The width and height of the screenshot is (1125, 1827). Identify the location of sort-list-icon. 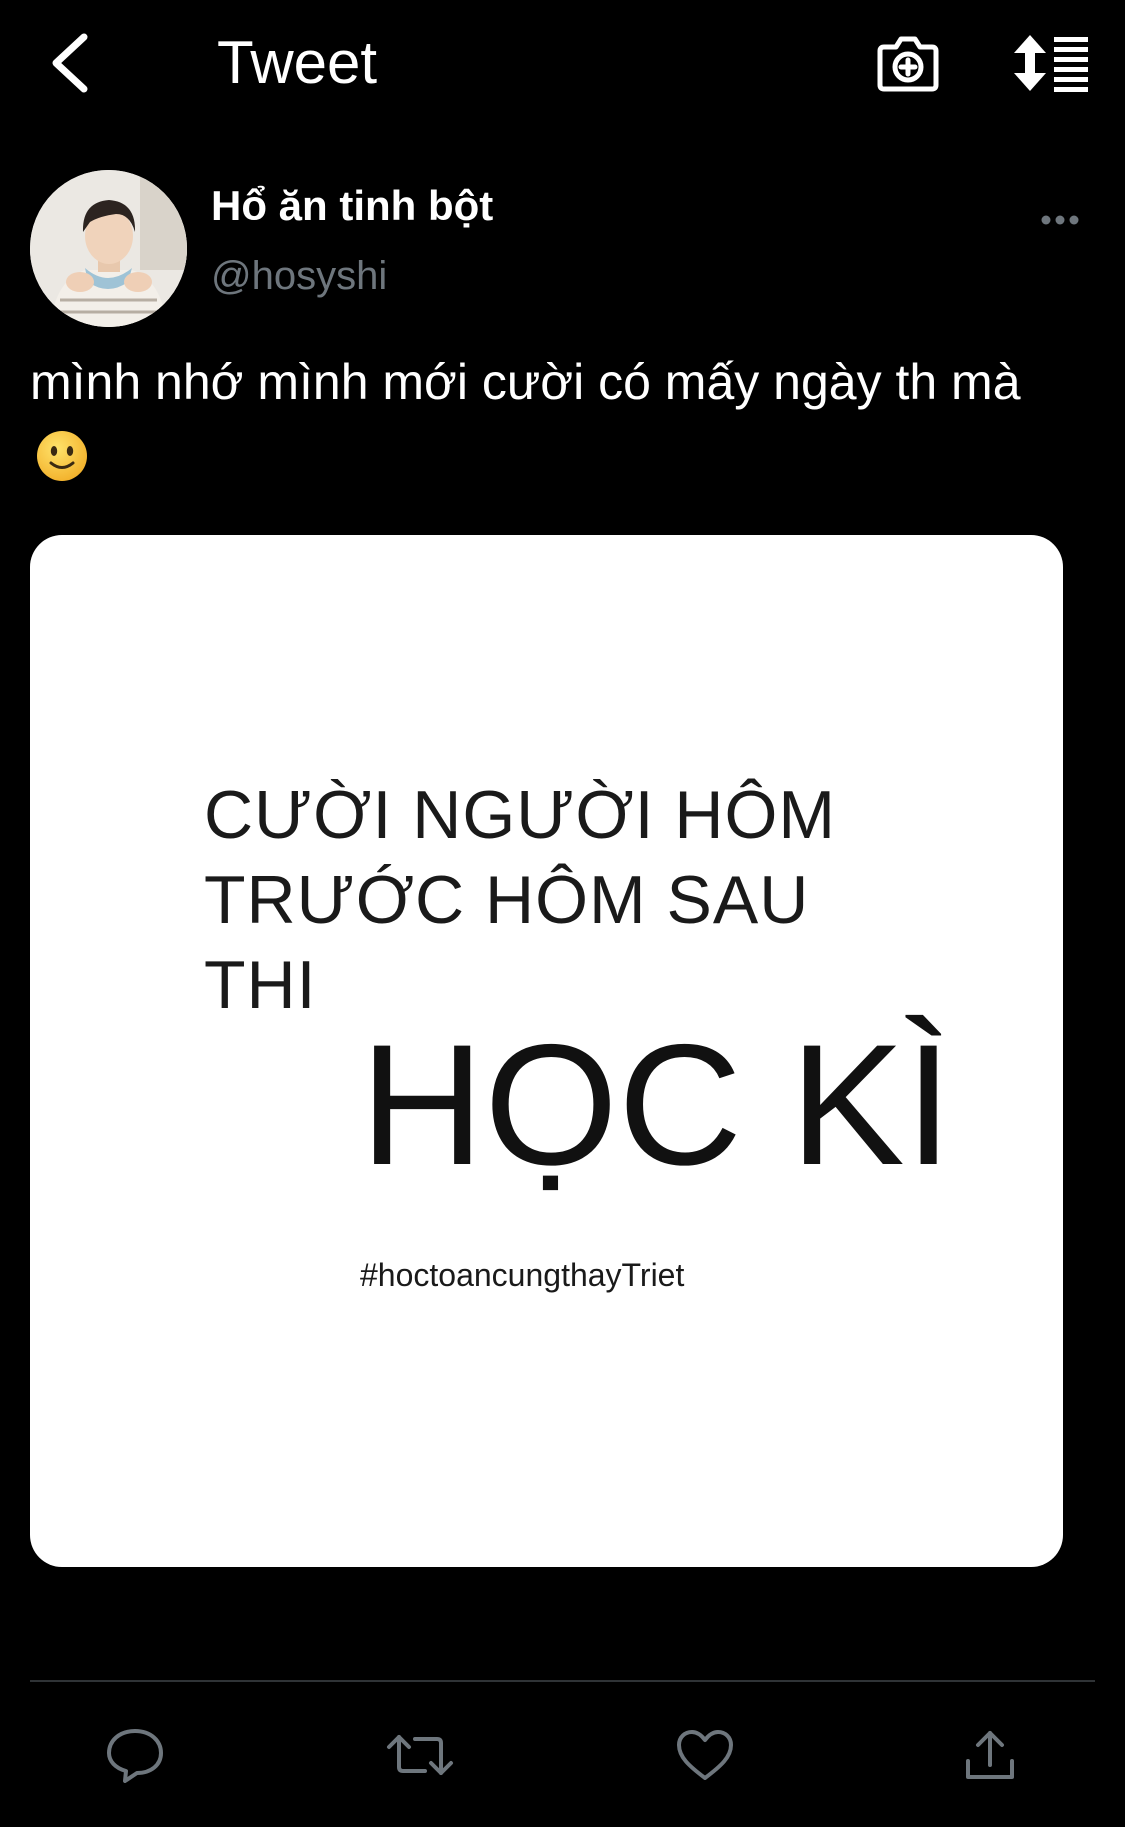
(1051, 63).